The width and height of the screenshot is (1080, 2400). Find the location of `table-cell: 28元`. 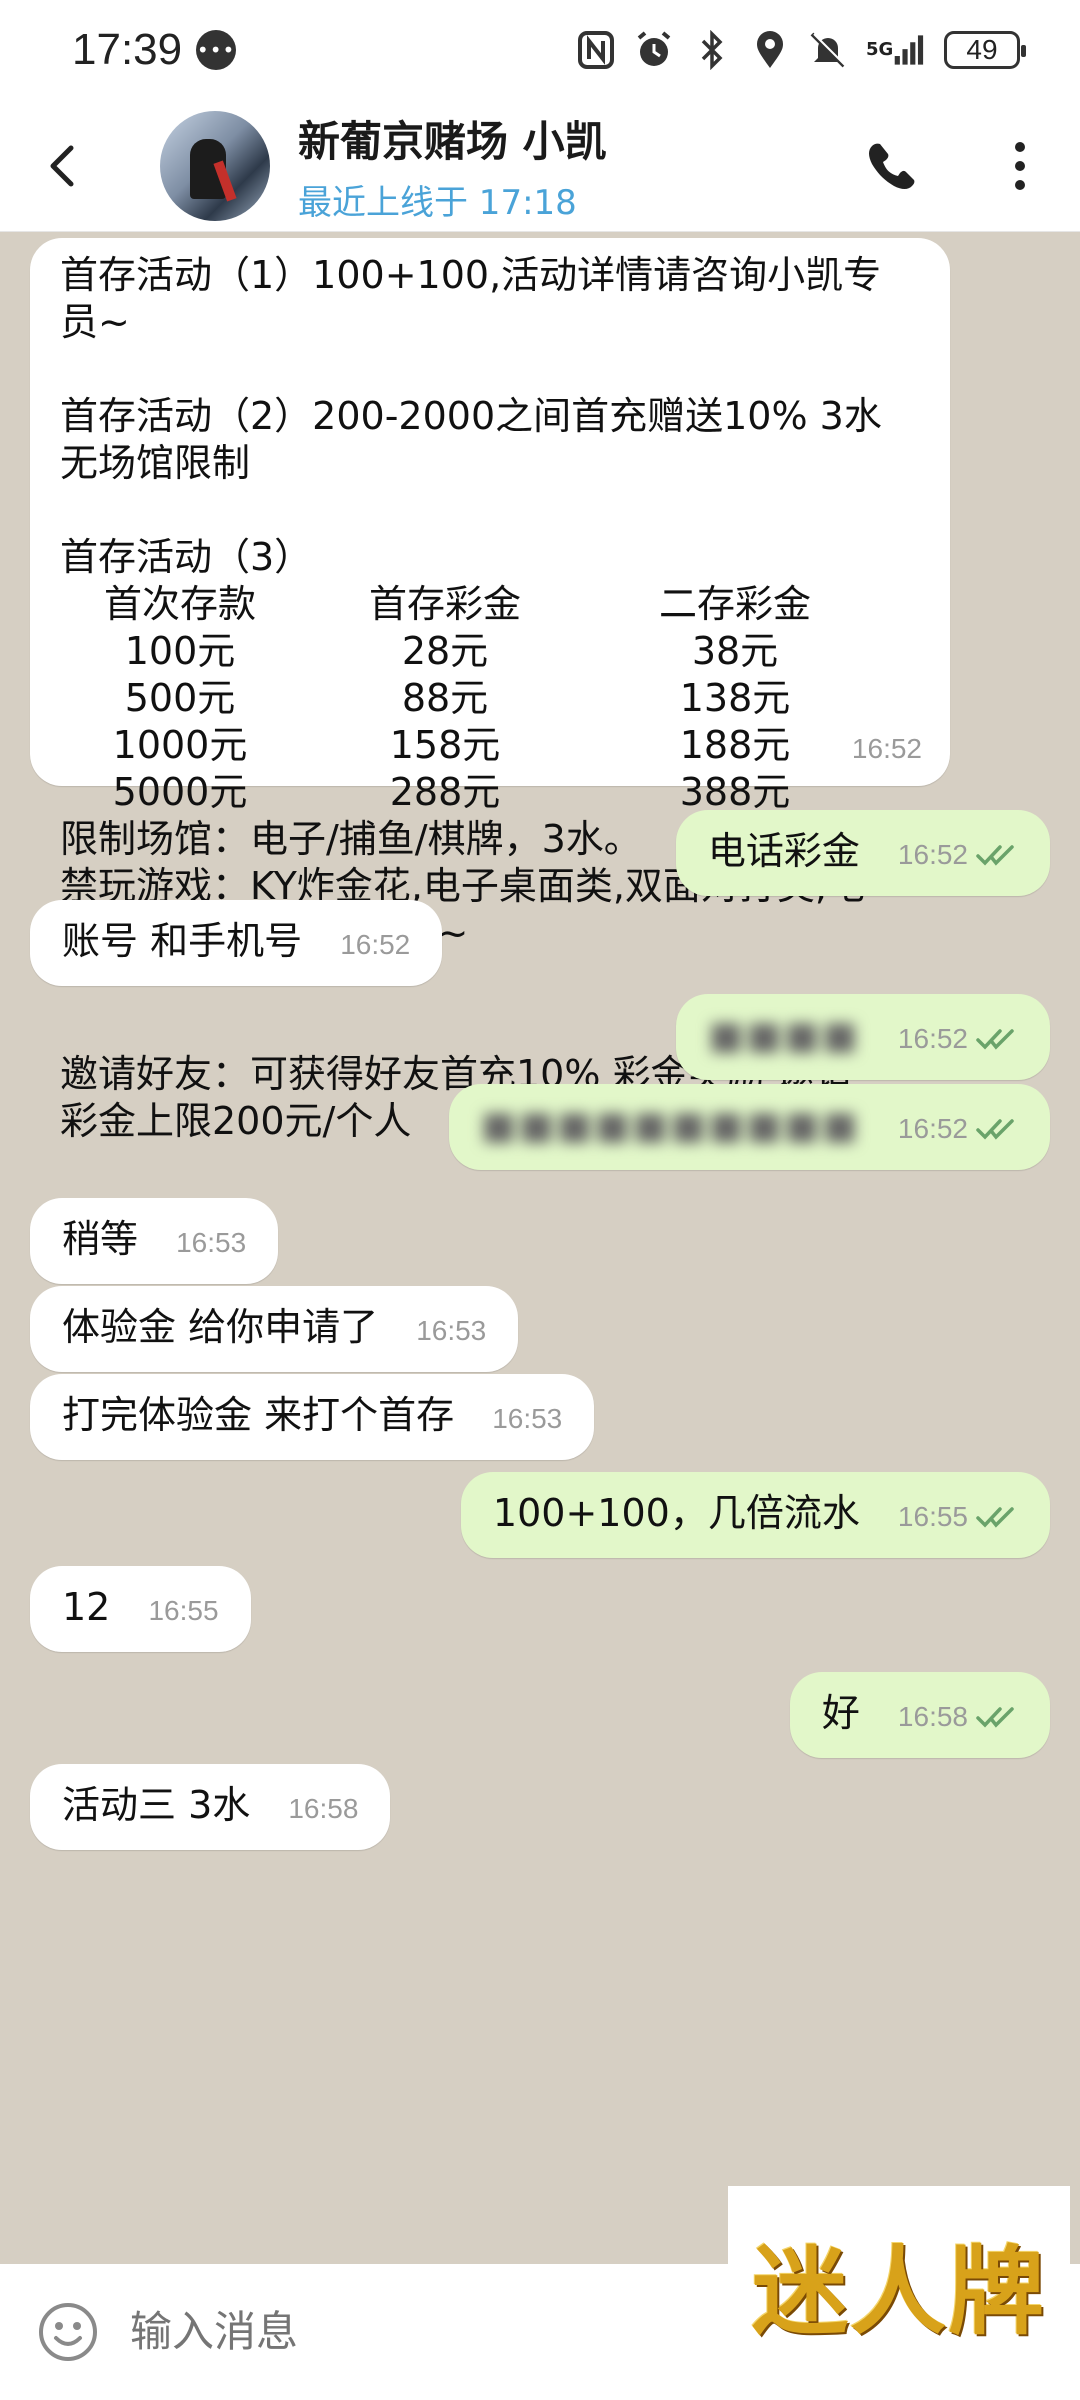

table-cell: 28元 is located at coordinates (445, 651).